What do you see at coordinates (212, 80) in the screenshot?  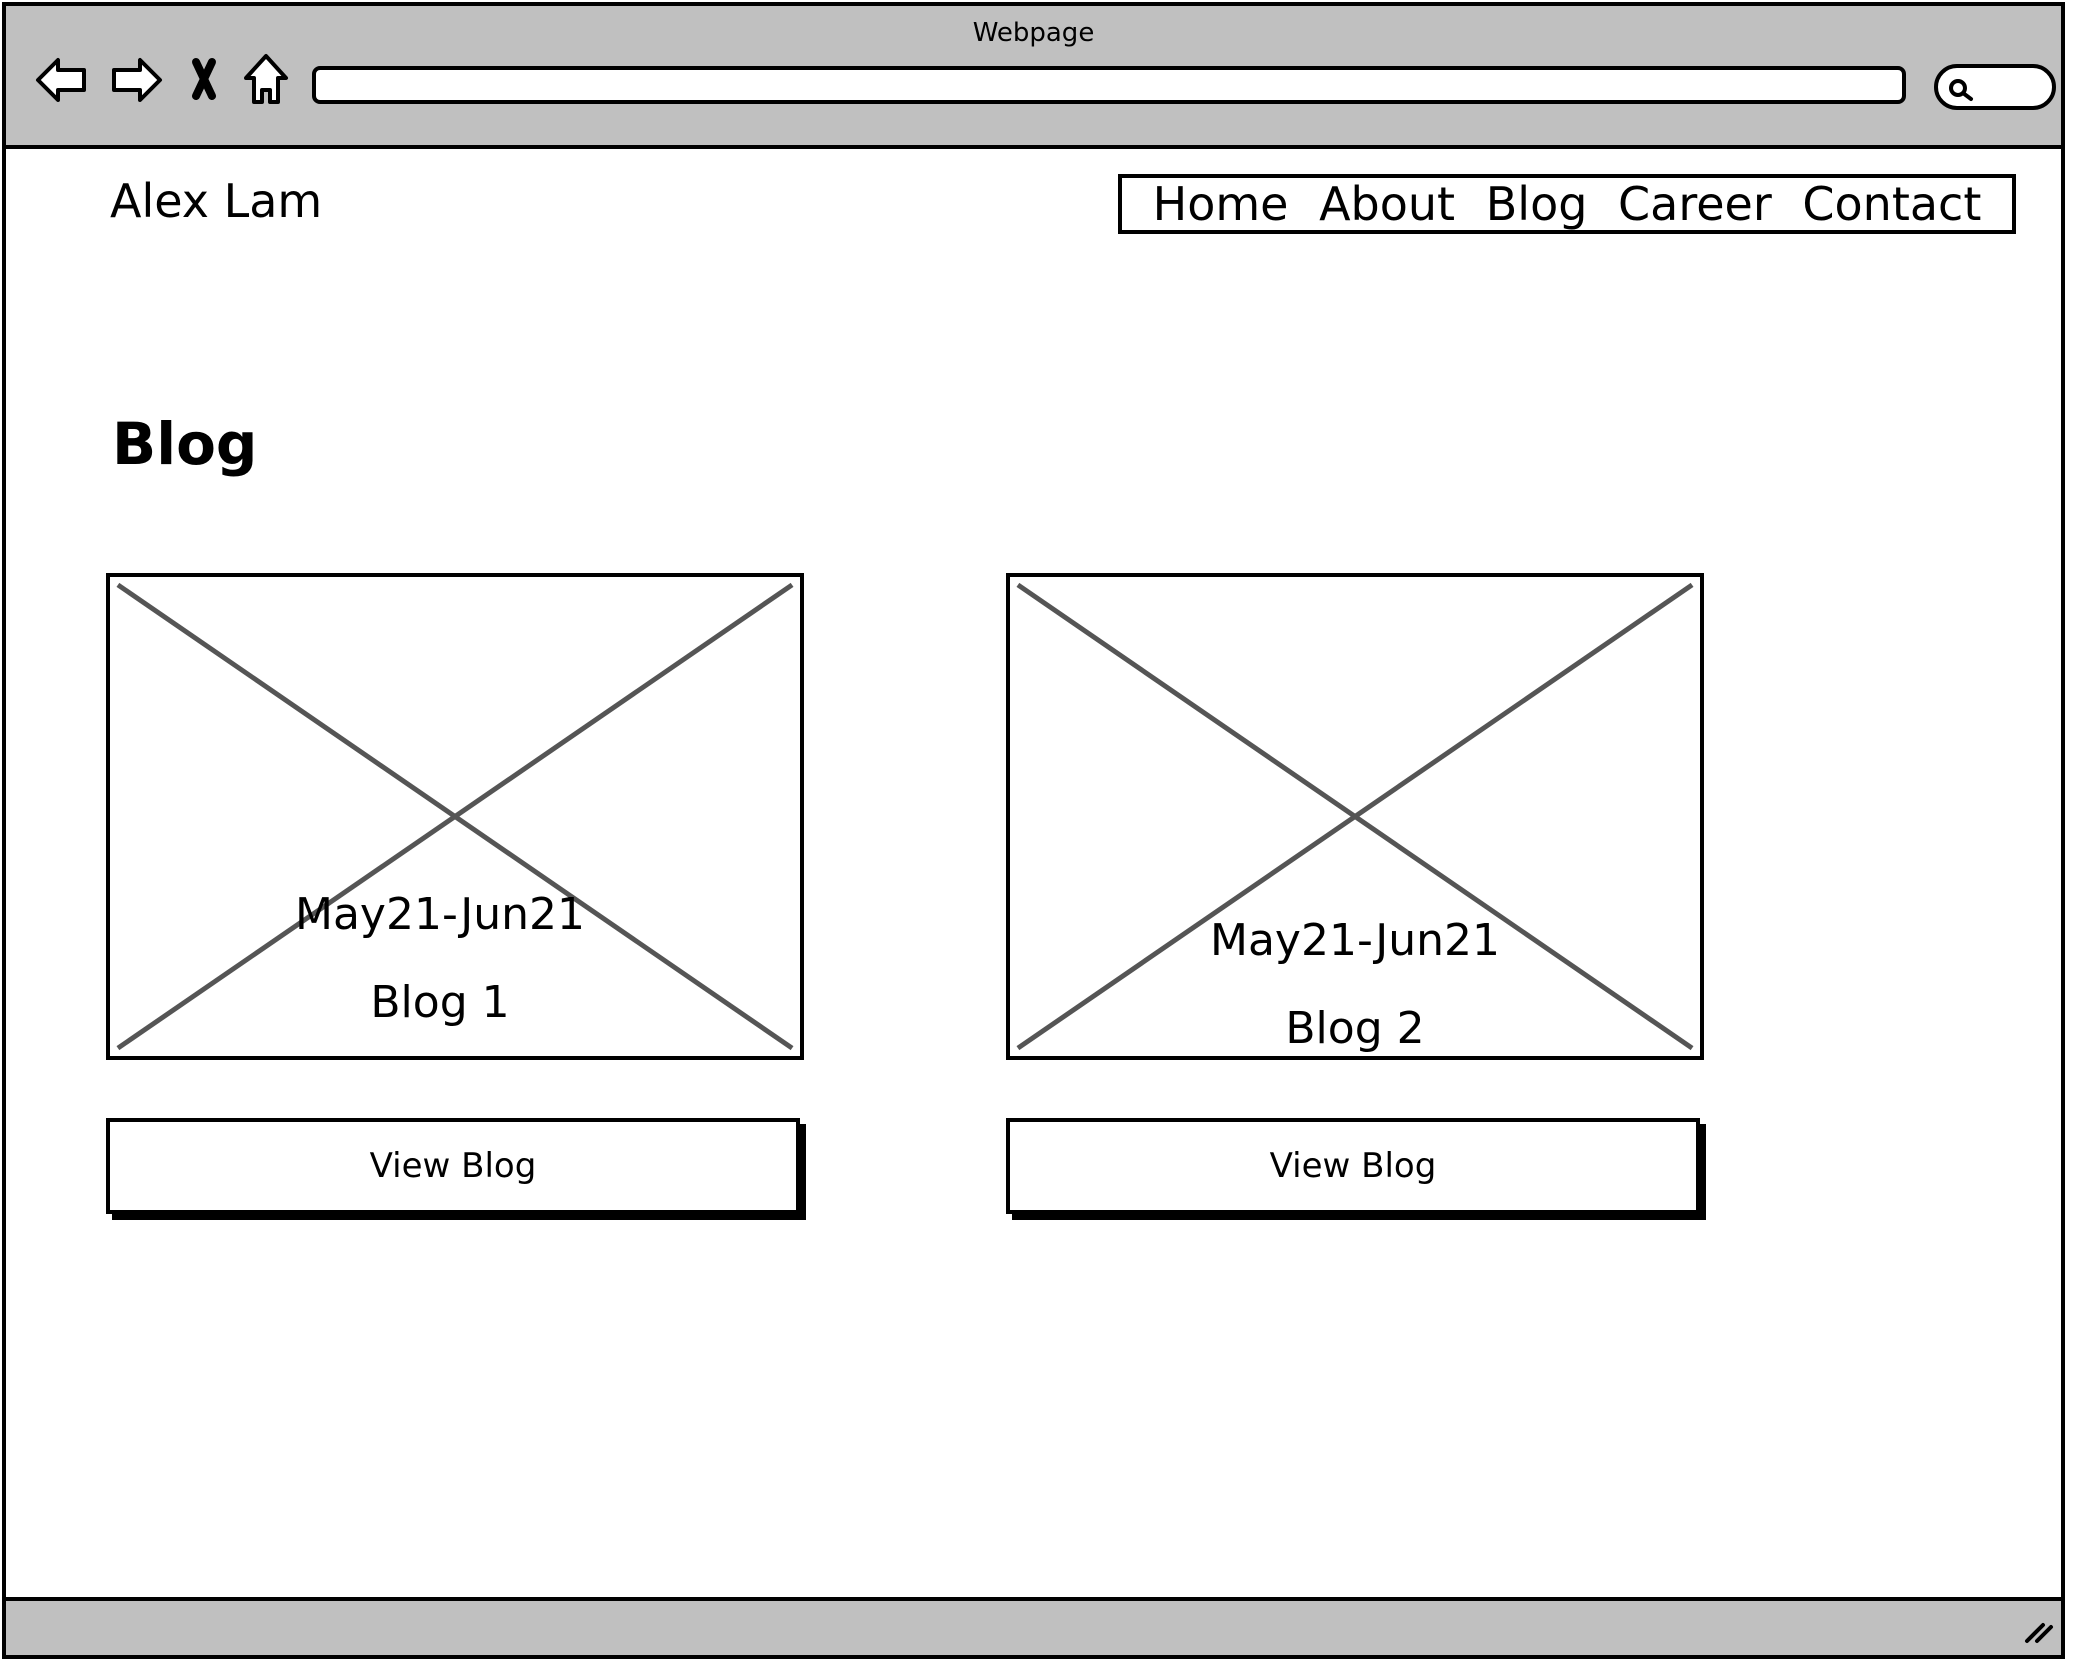 I see `stop-icon` at bounding box center [212, 80].